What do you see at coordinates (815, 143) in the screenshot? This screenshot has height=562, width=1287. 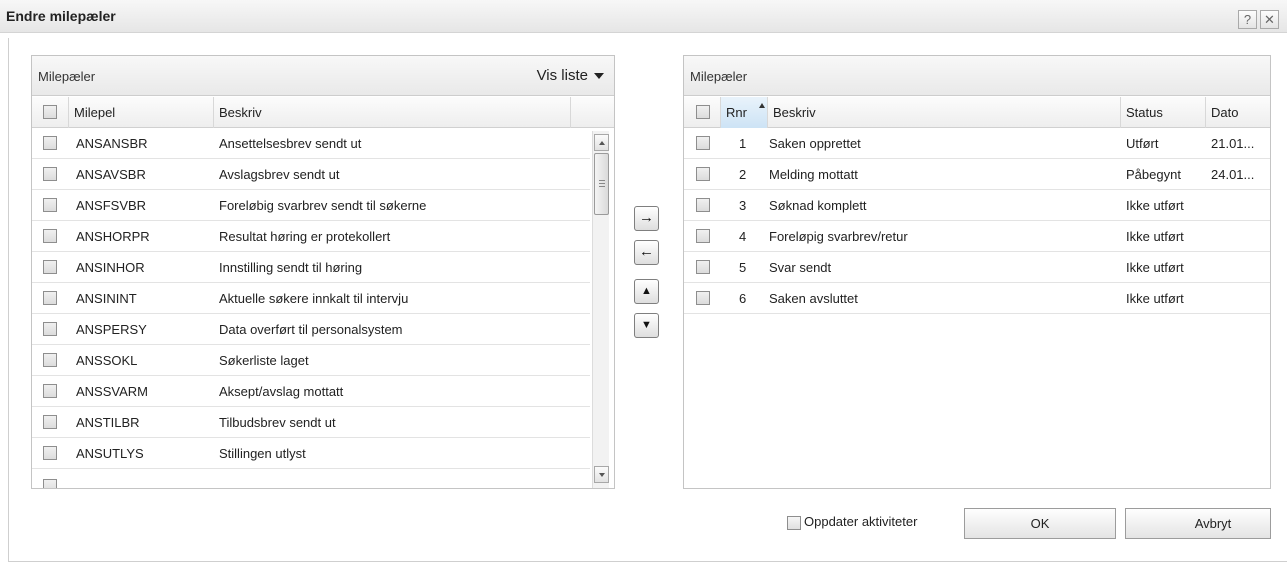 I see `milestone-description: Saken opprettet` at bounding box center [815, 143].